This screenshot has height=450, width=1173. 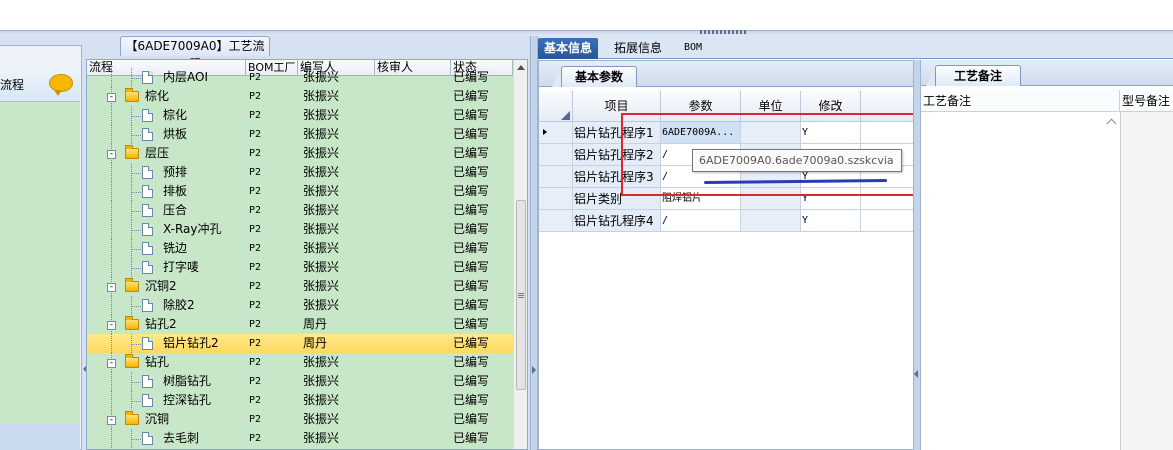 I want to click on tab-basic-info: 基本信息, so click(x=568, y=48).